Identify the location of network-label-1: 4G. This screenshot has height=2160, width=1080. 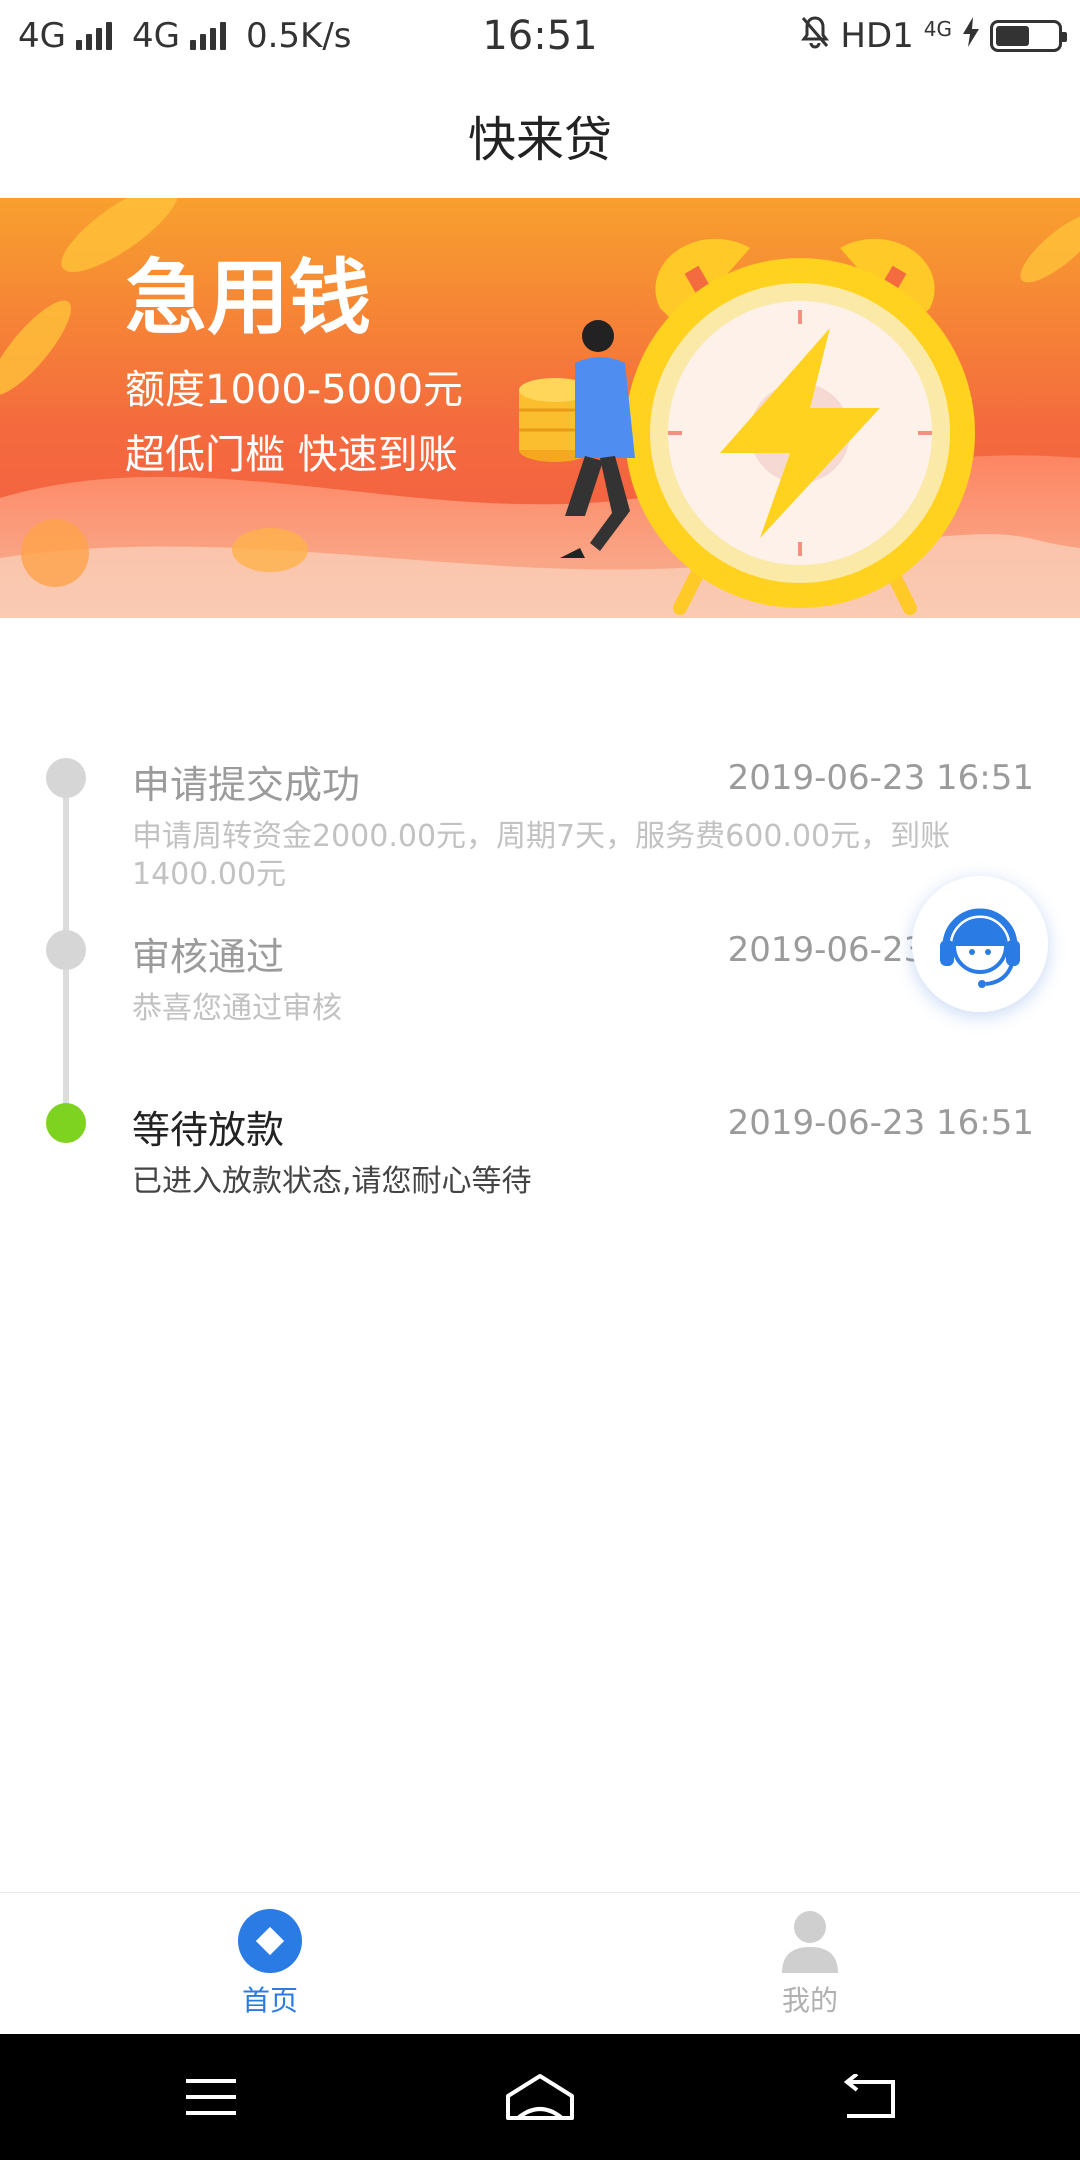
(42, 36).